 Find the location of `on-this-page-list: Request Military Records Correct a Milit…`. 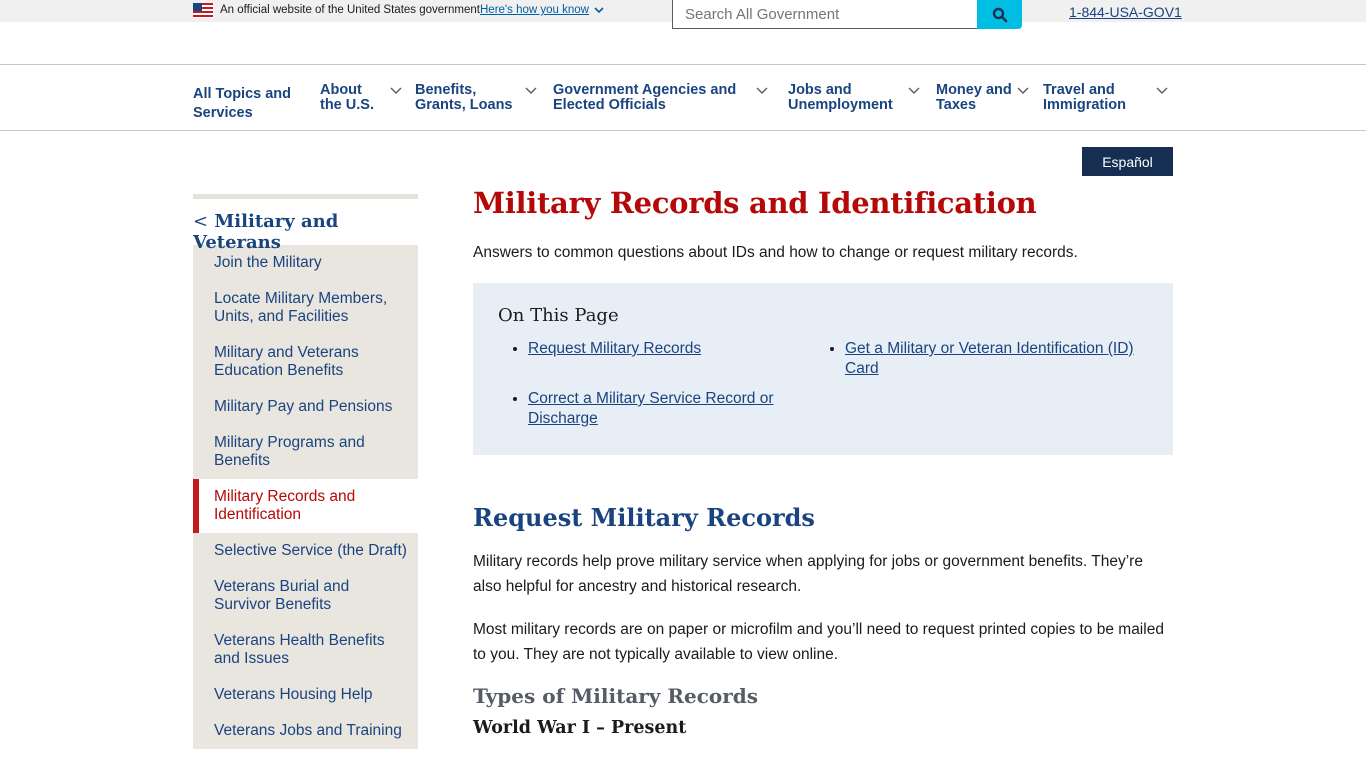

on-this-page-list: Request Military Records Correct a Milit… is located at coordinates (663, 389).